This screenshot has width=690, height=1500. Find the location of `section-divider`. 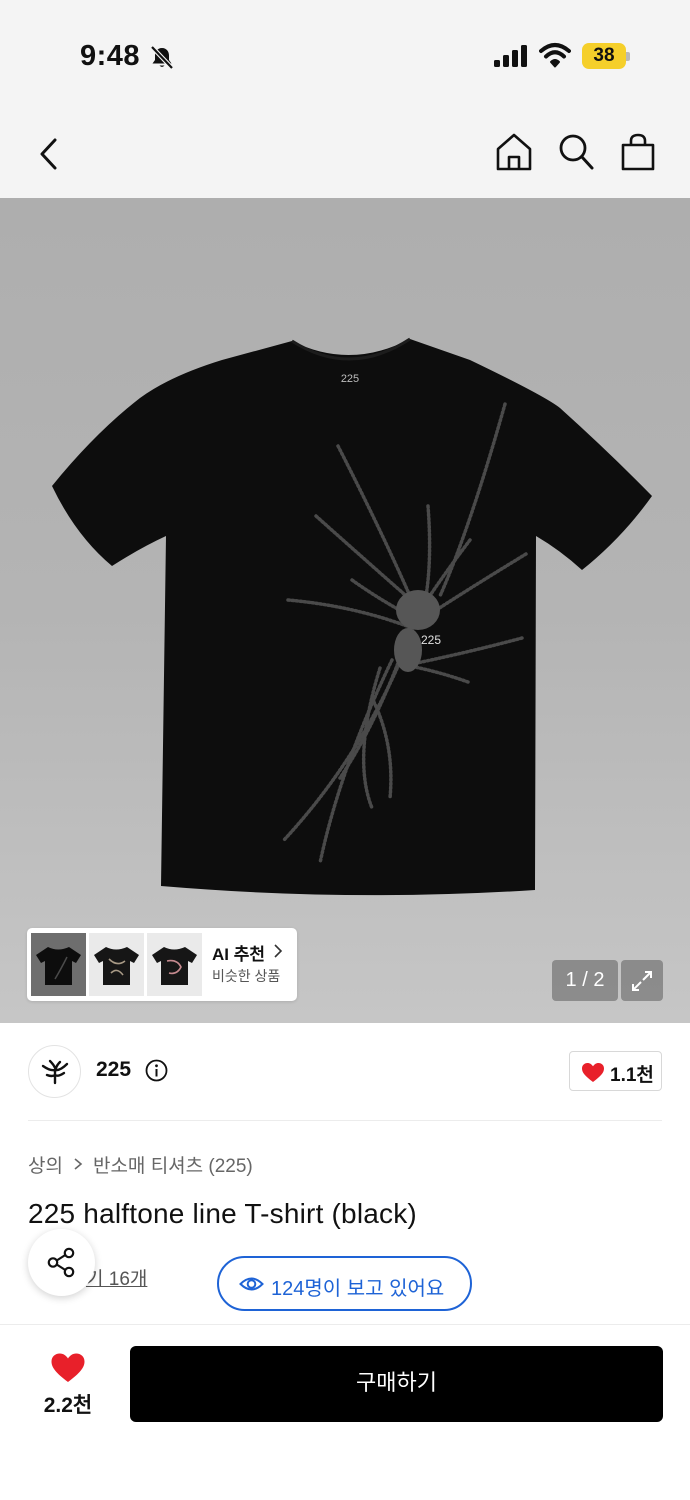

section-divider is located at coordinates (345, 1120).